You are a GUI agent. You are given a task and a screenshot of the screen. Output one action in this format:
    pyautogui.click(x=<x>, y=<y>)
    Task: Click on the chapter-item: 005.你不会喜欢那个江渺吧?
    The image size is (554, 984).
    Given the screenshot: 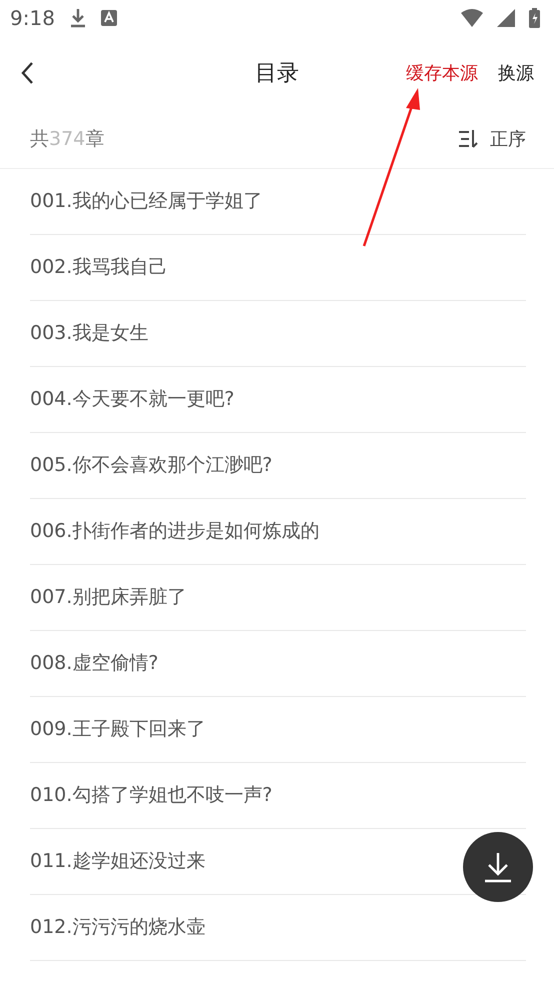 What is the action you would take?
    pyautogui.click(x=151, y=465)
    